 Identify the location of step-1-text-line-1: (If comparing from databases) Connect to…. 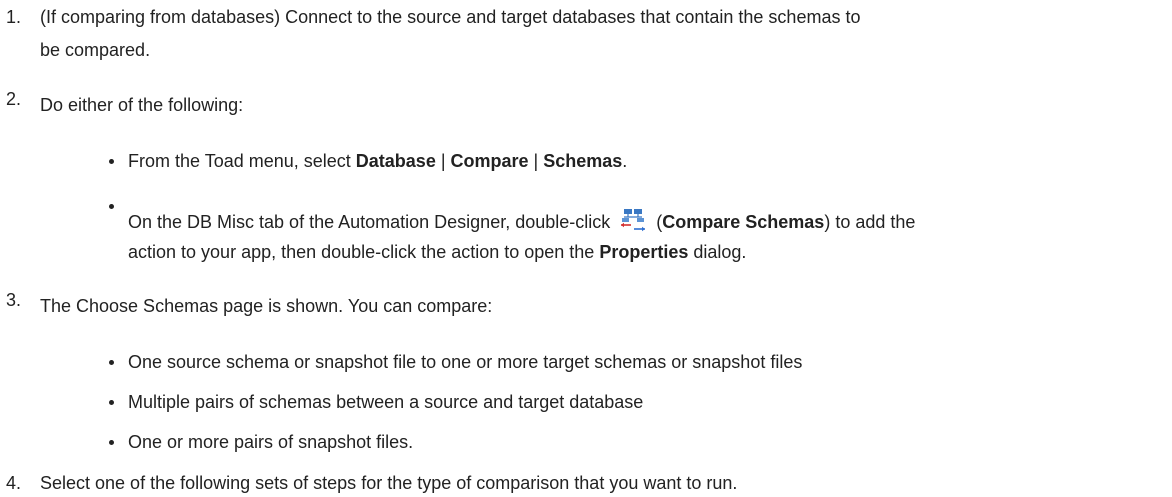
(450, 17).